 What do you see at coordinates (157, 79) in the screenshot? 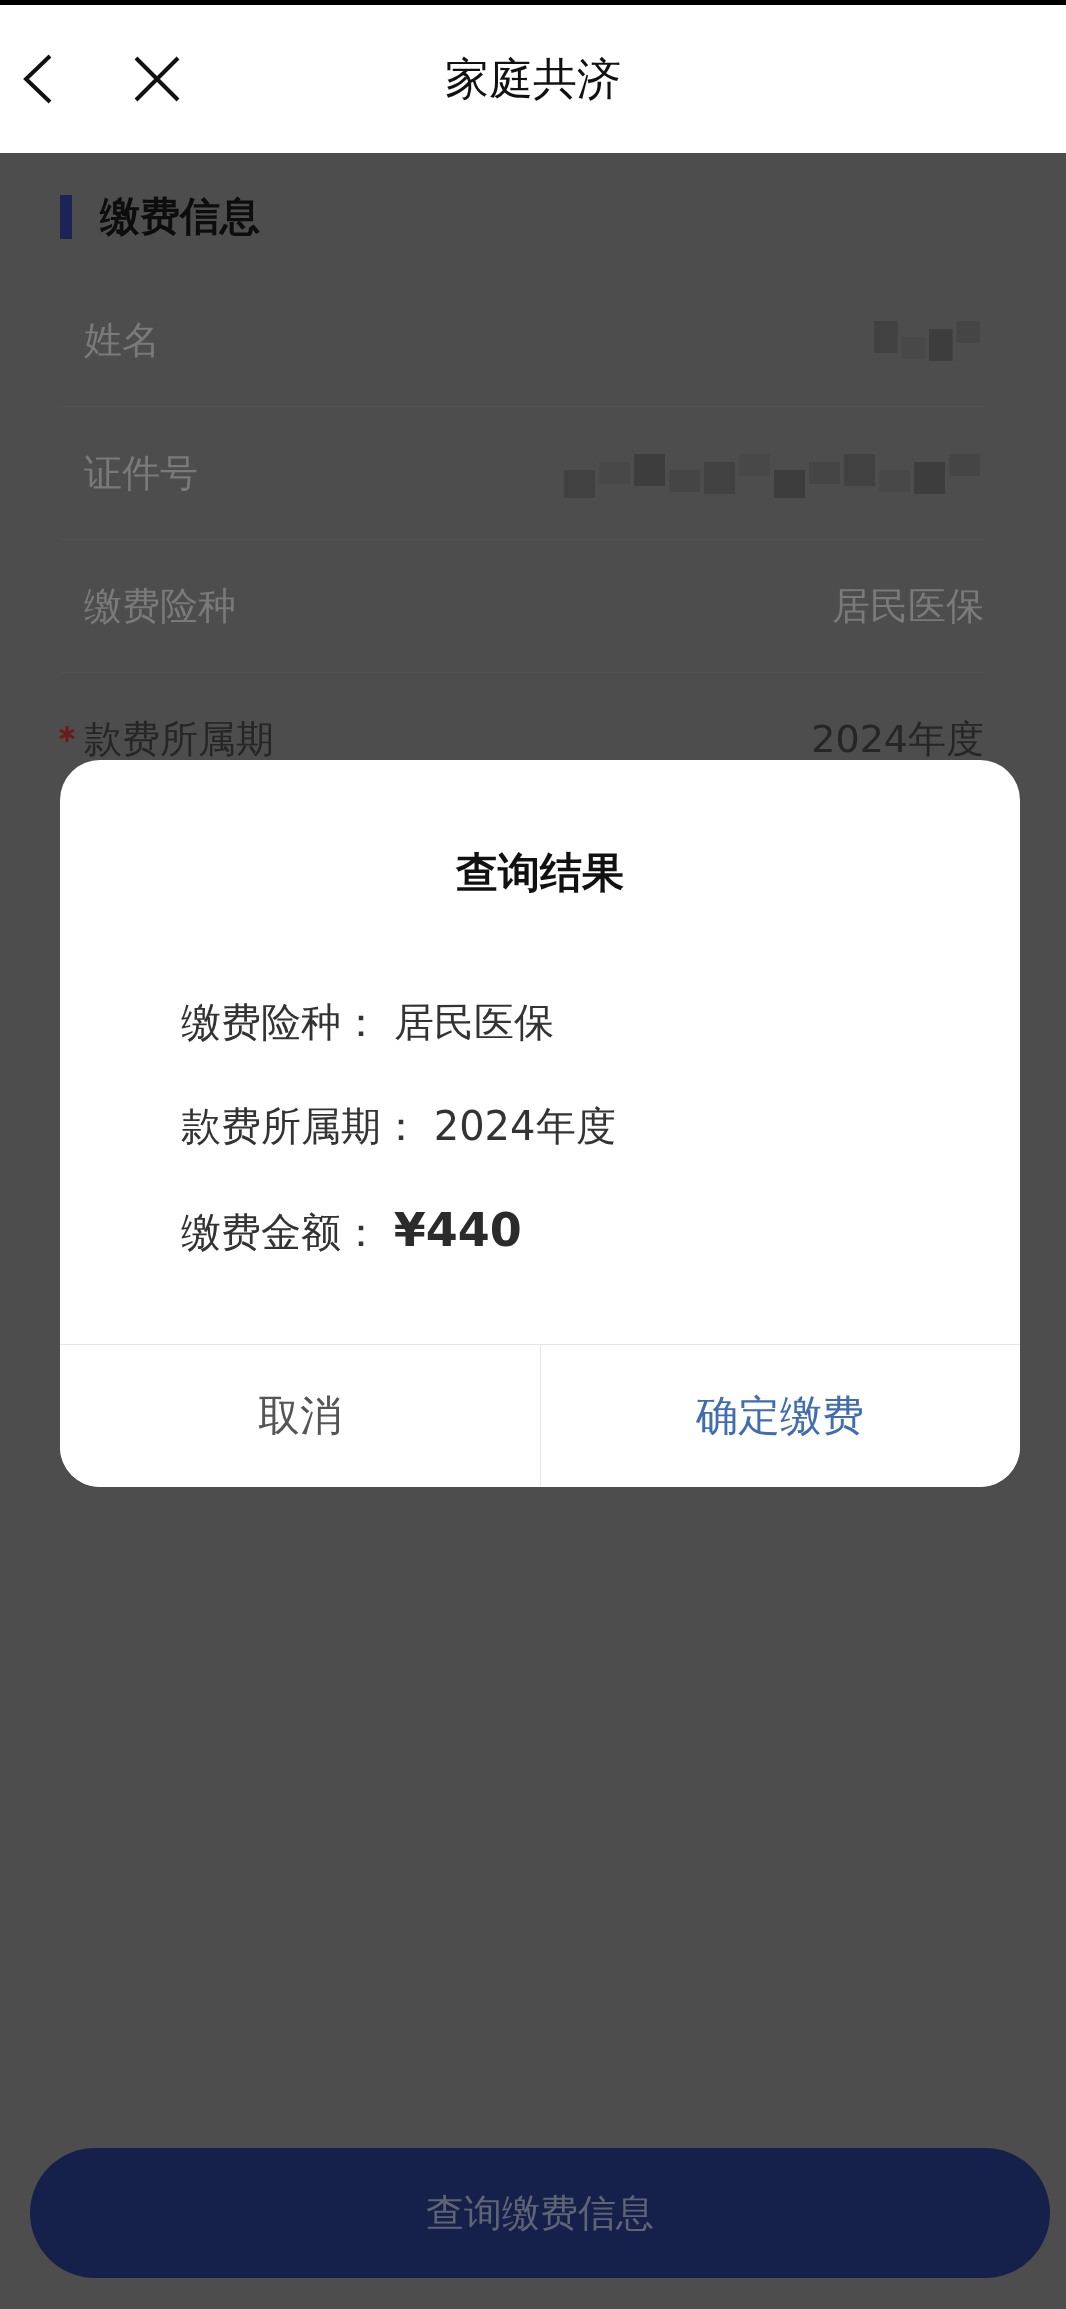
I see `close-icon` at bounding box center [157, 79].